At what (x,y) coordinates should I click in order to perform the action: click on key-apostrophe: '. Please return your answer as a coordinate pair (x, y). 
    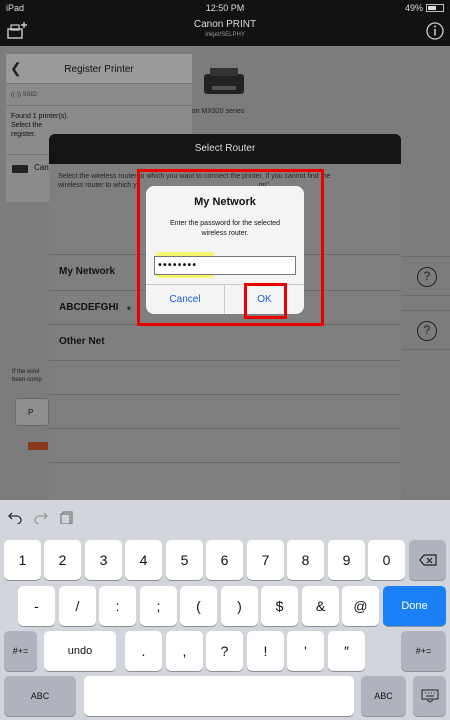
    Looking at the image, I should click on (305, 651).